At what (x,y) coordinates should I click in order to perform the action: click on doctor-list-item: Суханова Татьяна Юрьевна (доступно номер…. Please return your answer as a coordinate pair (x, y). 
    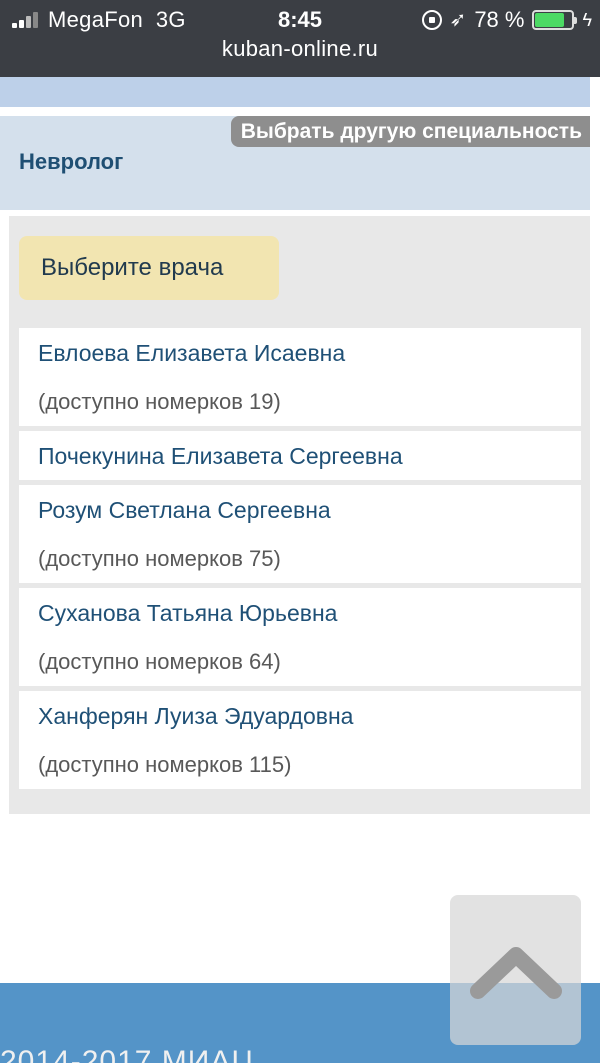
    Looking at the image, I should click on (300, 637).